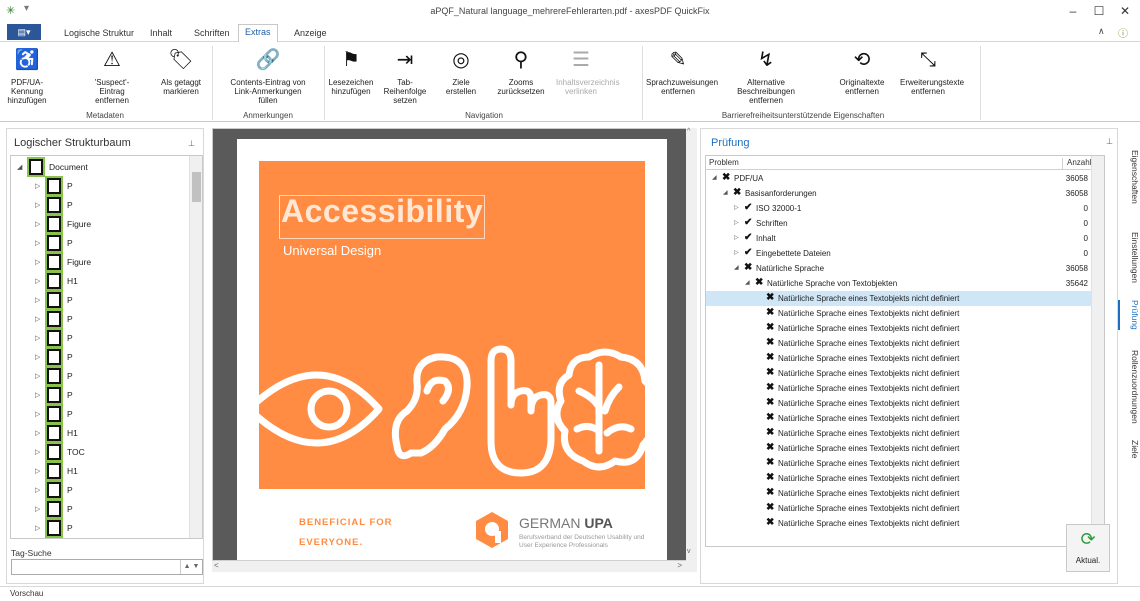  Describe the element at coordinates (932, 71) in the screenshot. I see `ribbon-button-expansion-text-remove: ⤡ Erweiterungstexte entfernen` at that location.